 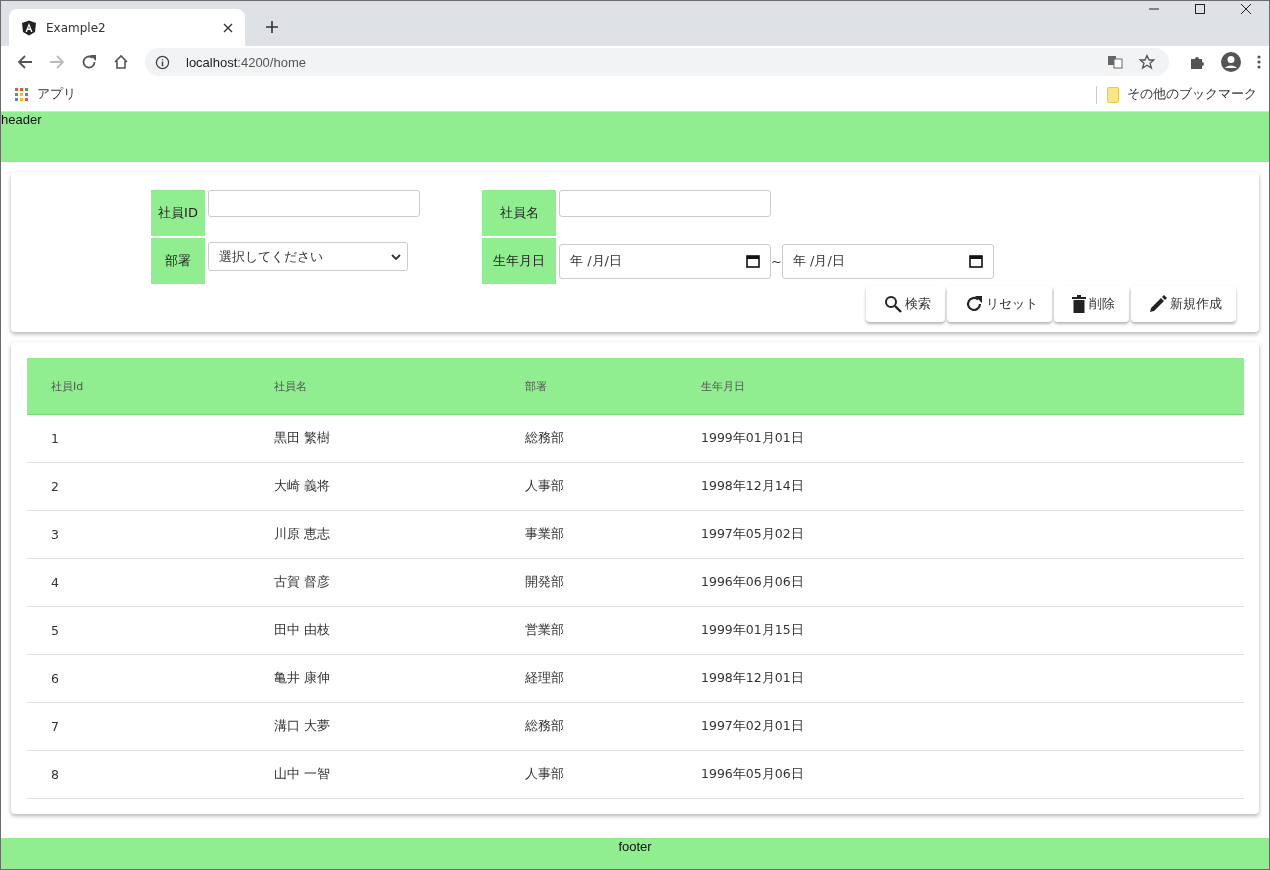 What do you see at coordinates (752, 630) in the screenshot?
I see `table-cell: 1999年01月15日` at bounding box center [752, 630].